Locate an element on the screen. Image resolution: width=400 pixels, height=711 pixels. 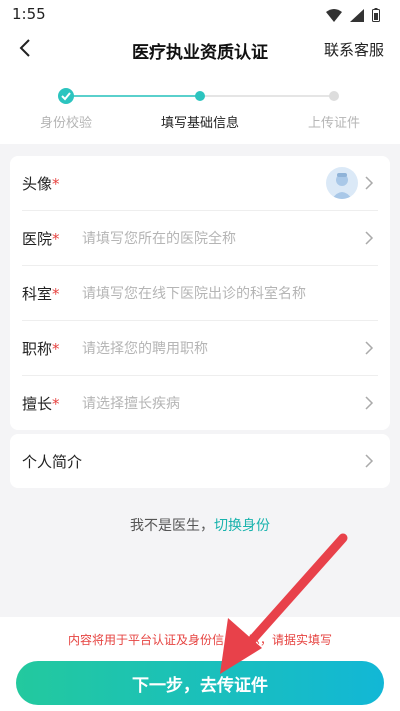
step-label-basic-info: 填写基础信息 is located at coordinates (199, 123).